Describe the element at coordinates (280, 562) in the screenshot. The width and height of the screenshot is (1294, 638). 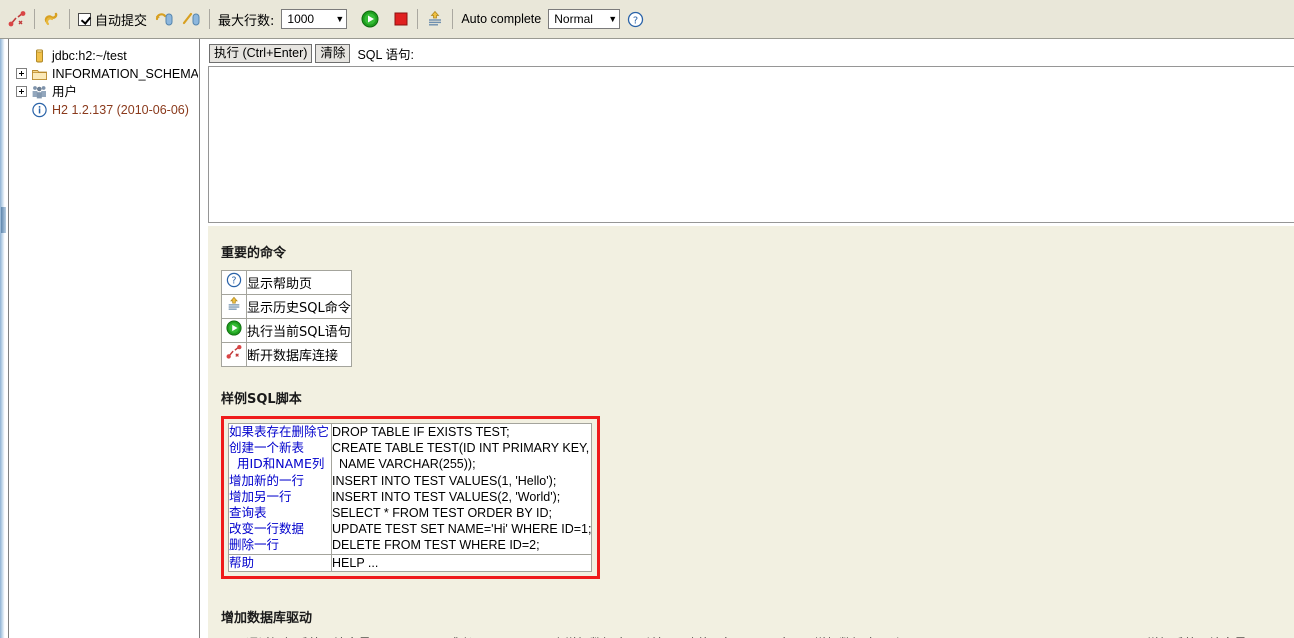
I see `sample-description-cell: 帮助` at that location.